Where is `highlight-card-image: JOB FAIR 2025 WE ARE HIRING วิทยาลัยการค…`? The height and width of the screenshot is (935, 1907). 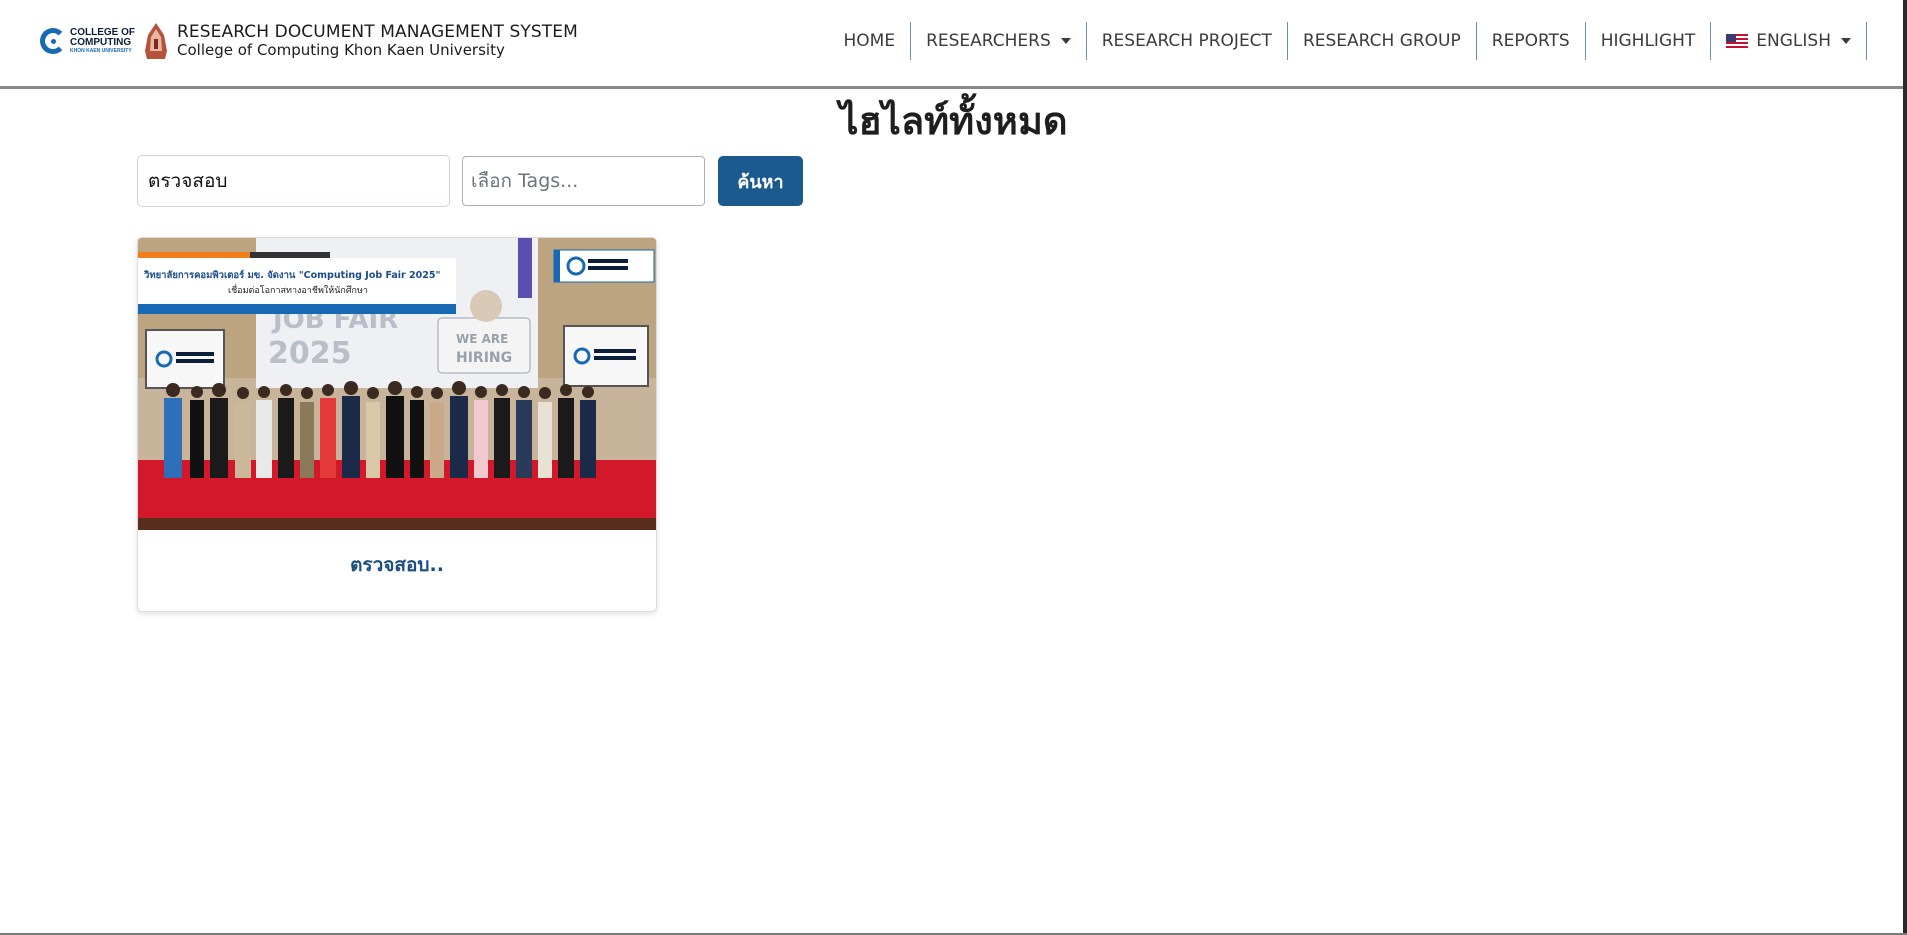 highlight-card-image: JOB FAIR 2025 WE ARE HIRING วิทยาลัยการค… is located at coordinates (397, 384).